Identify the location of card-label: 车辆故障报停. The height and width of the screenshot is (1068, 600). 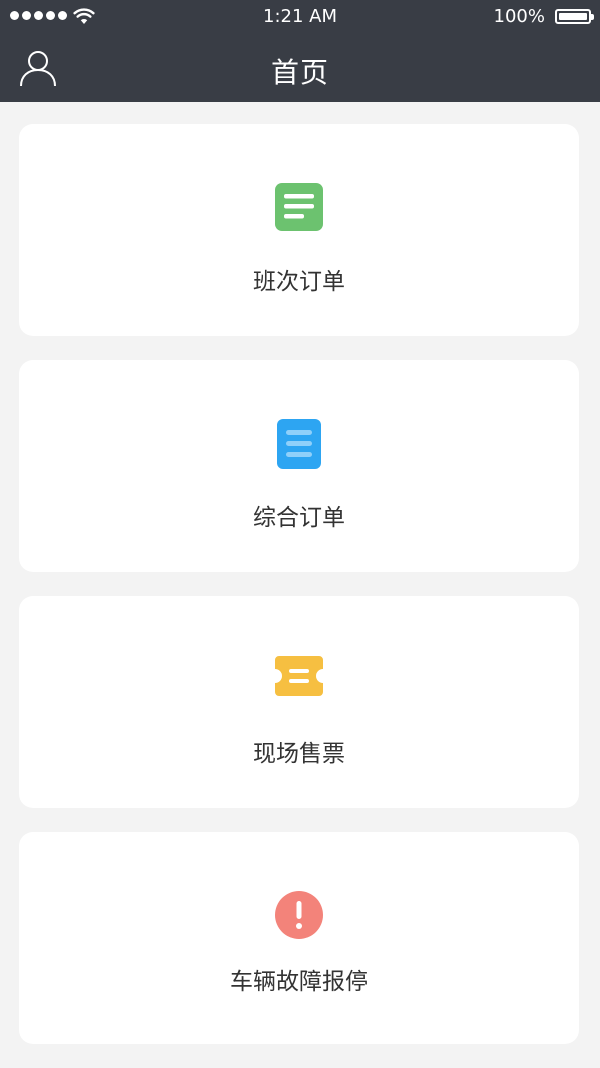
(299, 982).